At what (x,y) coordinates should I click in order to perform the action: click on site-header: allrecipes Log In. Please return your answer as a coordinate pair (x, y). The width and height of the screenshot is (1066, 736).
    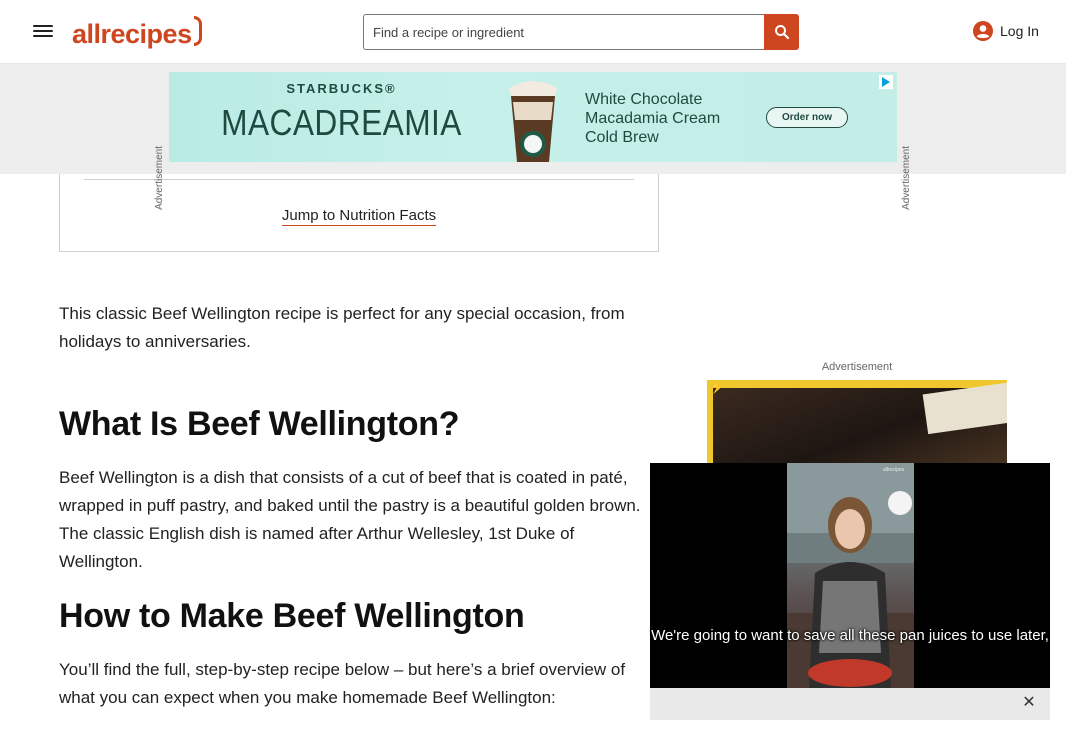
    Looking at the image, I should click on (533, 32).